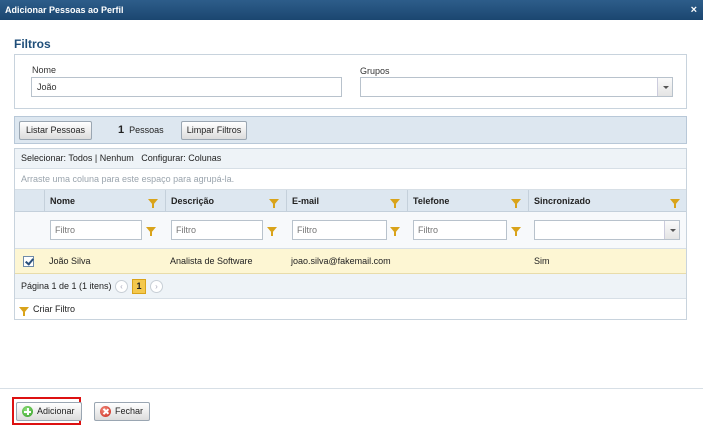 The width and height of the screenshot is (703, 429). Describe the element at coordinates (350, 286) in the screenshot. I see `grid-pager: Página 1 de 1 (1 itens) ‹ 1 ›` at that location.